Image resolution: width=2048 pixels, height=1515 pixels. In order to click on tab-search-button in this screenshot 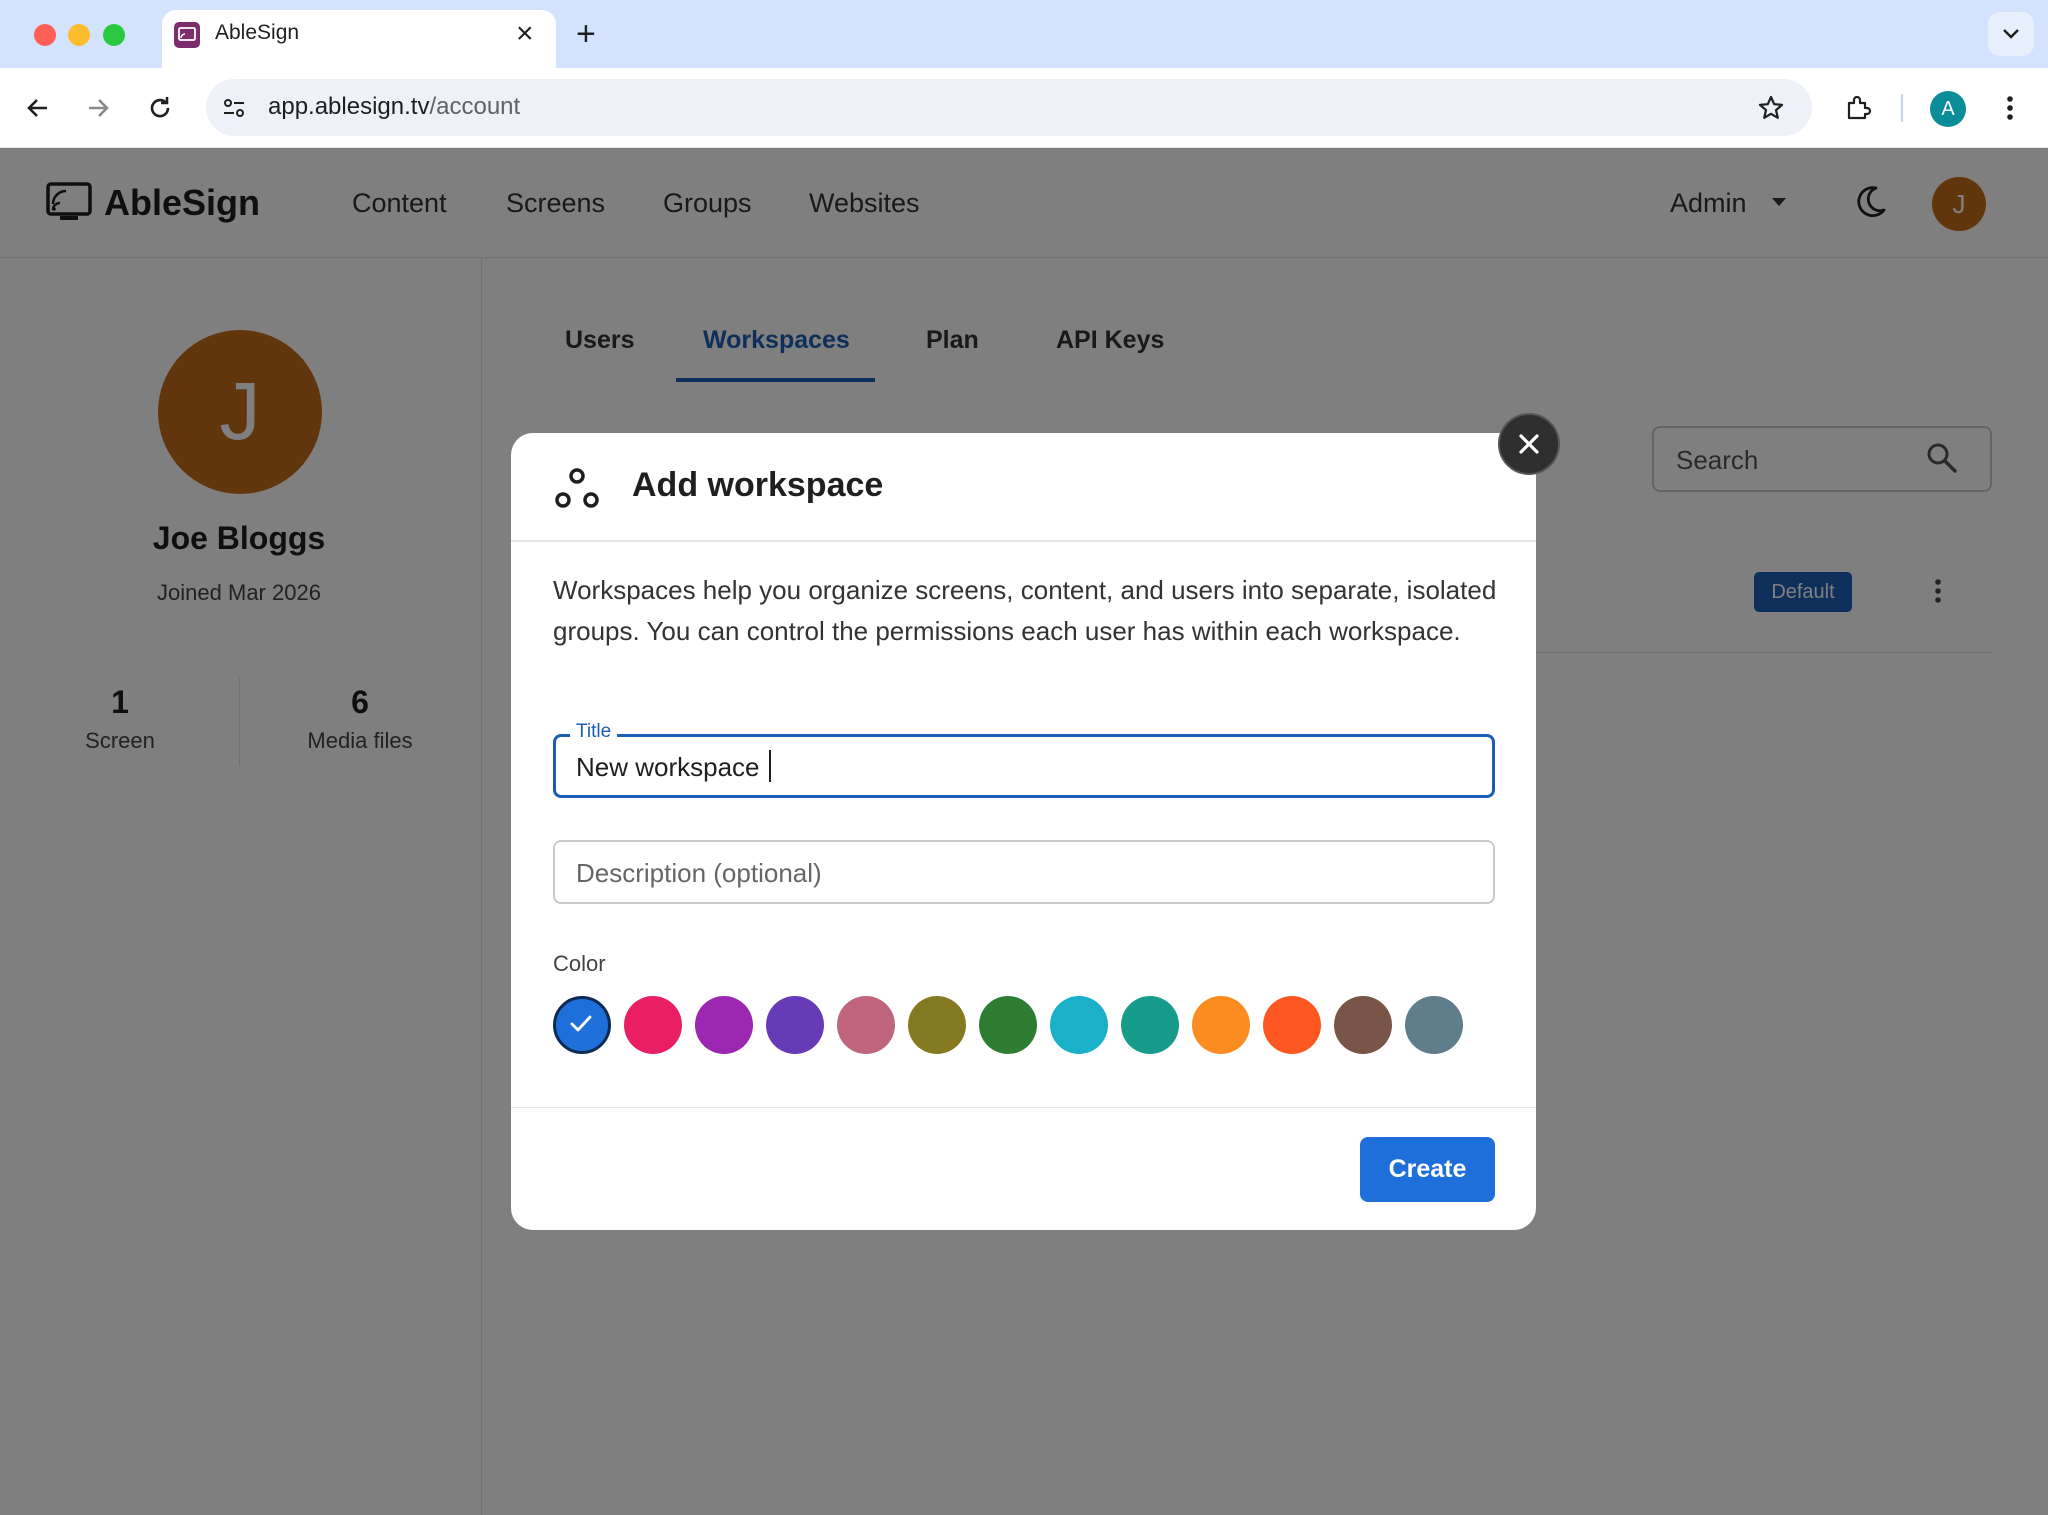, I will do `click(2011, 34)`.